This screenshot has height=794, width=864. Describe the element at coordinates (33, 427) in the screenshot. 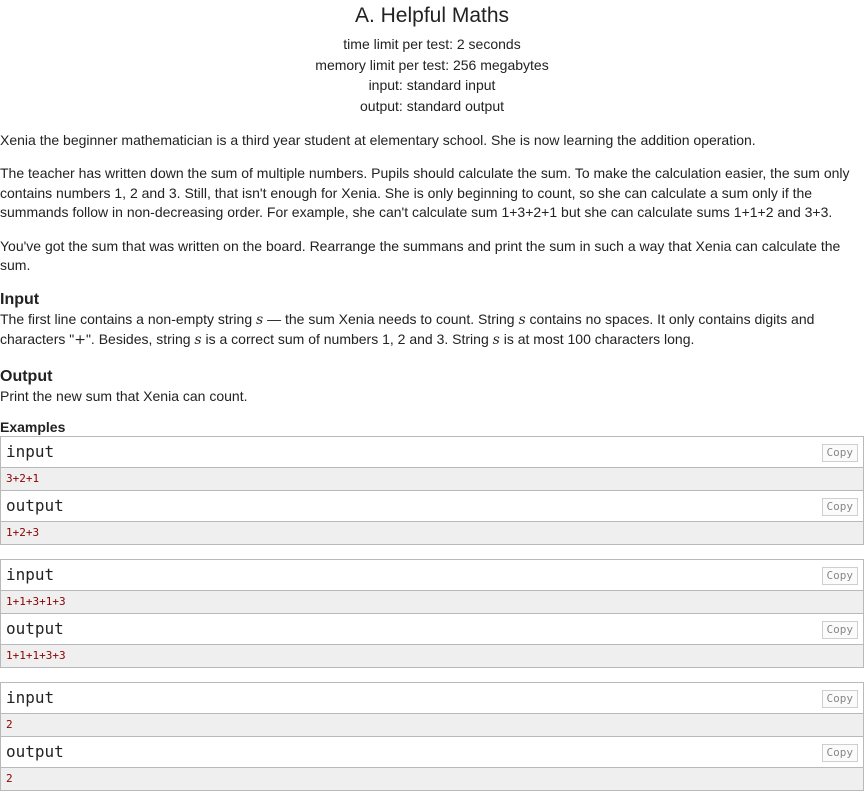

I see `examples-title: Examples` at that location.